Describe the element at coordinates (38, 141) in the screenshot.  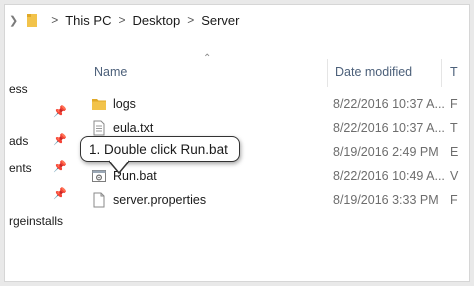
I see `nav-item-downloads: ads 📌` at that location.